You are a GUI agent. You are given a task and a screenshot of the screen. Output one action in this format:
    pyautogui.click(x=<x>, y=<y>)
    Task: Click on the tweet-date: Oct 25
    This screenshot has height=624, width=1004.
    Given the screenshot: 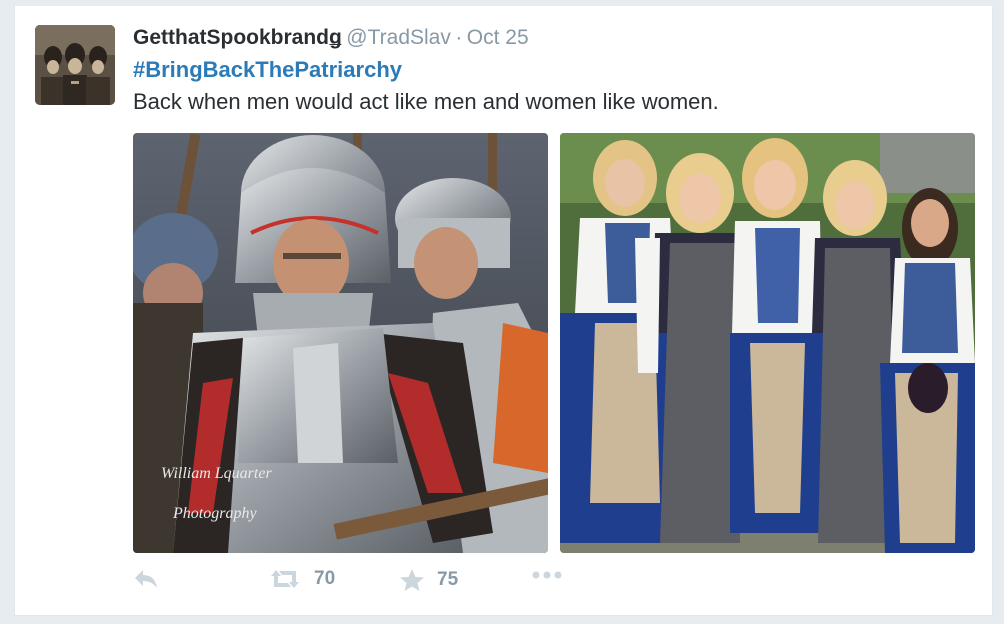 What is the action you would take?
    pyautogui.click(x=498, y=37)
    